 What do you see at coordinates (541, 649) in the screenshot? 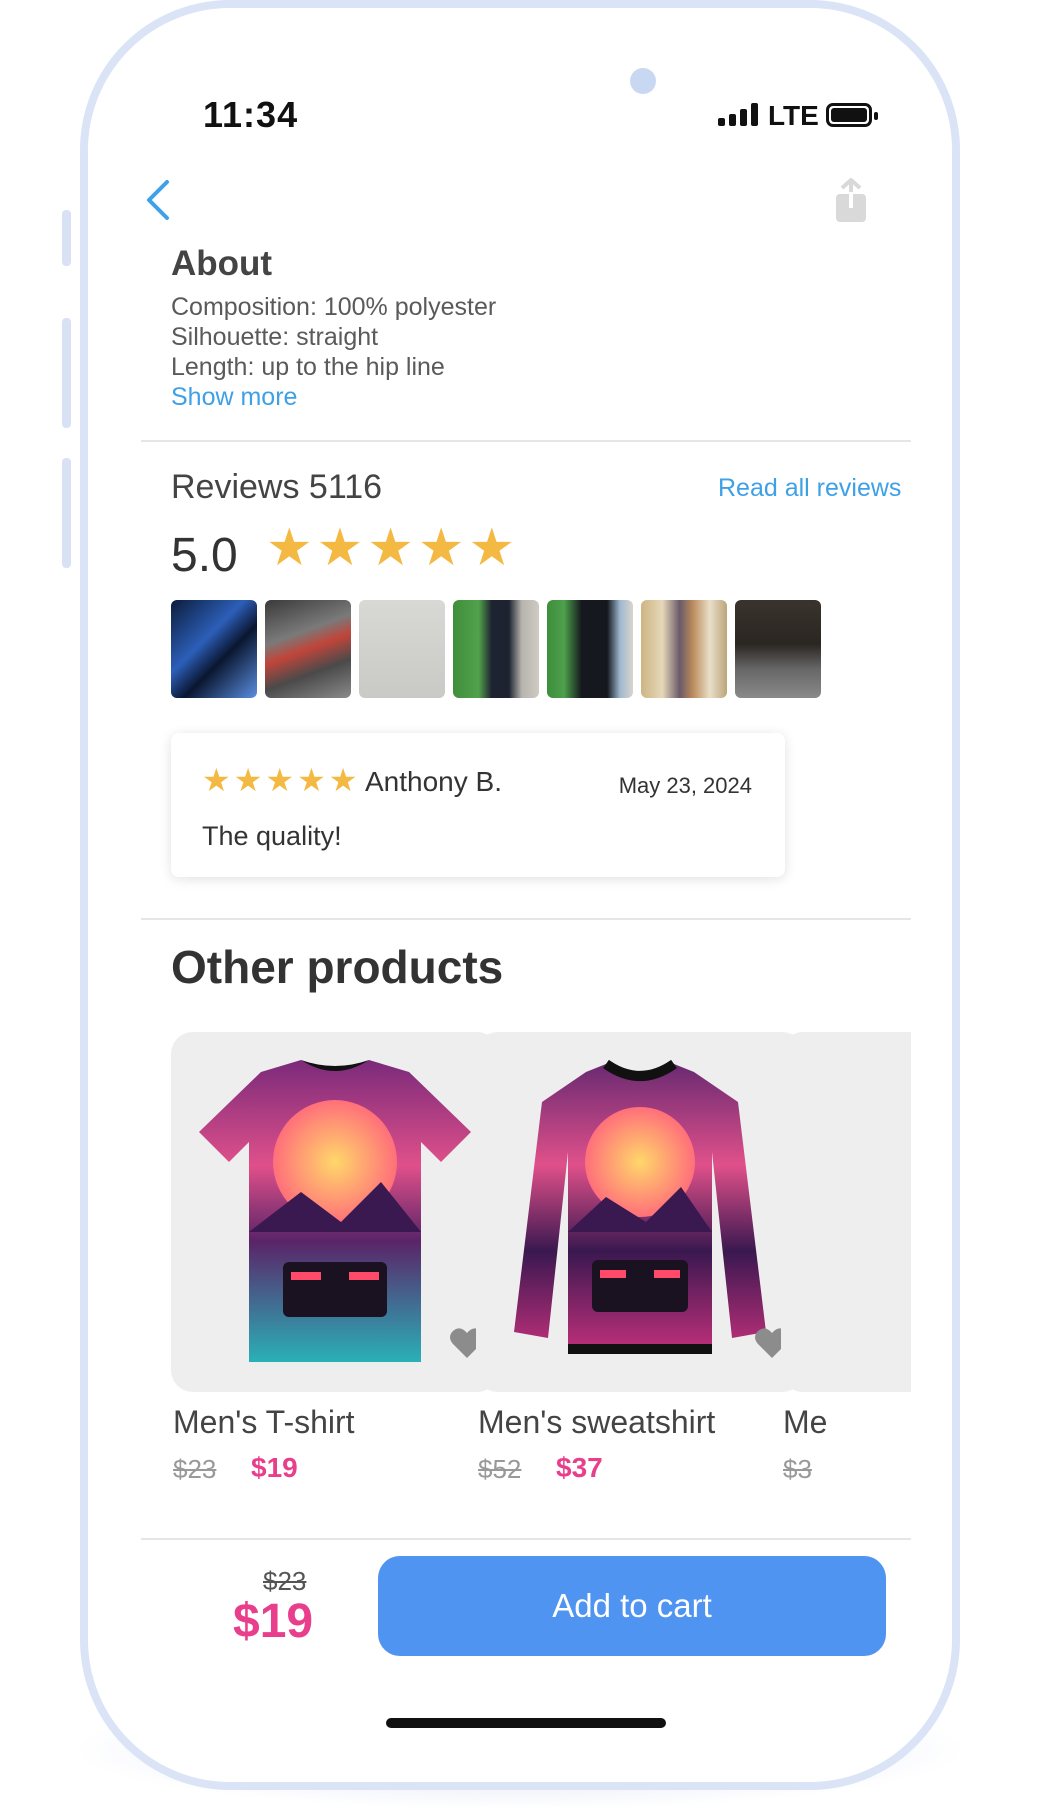
I see `review-photos` at bounding box center [541, 649].